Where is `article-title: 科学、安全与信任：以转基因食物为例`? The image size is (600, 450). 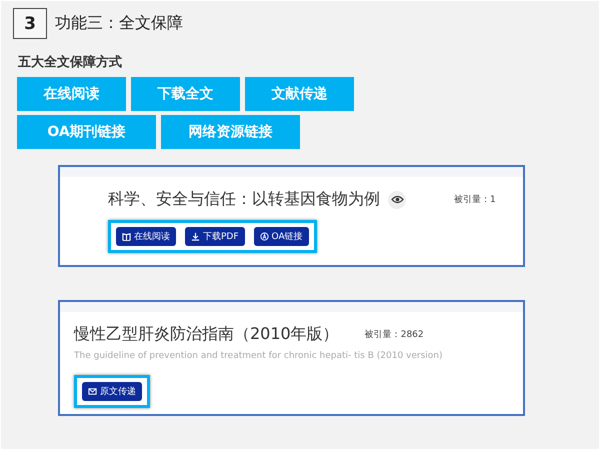
article-title: 科学、安全与信任：以转基因食物为例 is located at coordinates (244, 199).